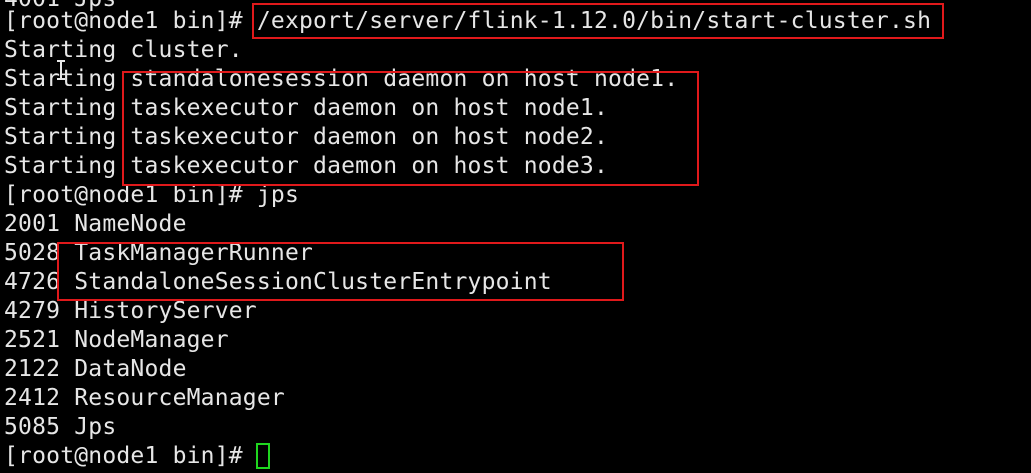 The image size is (1031, 473). Describe the element at coordinates (95, 224) in the screenshot. I see `terminal-line: 2001 NameNode` at that location.